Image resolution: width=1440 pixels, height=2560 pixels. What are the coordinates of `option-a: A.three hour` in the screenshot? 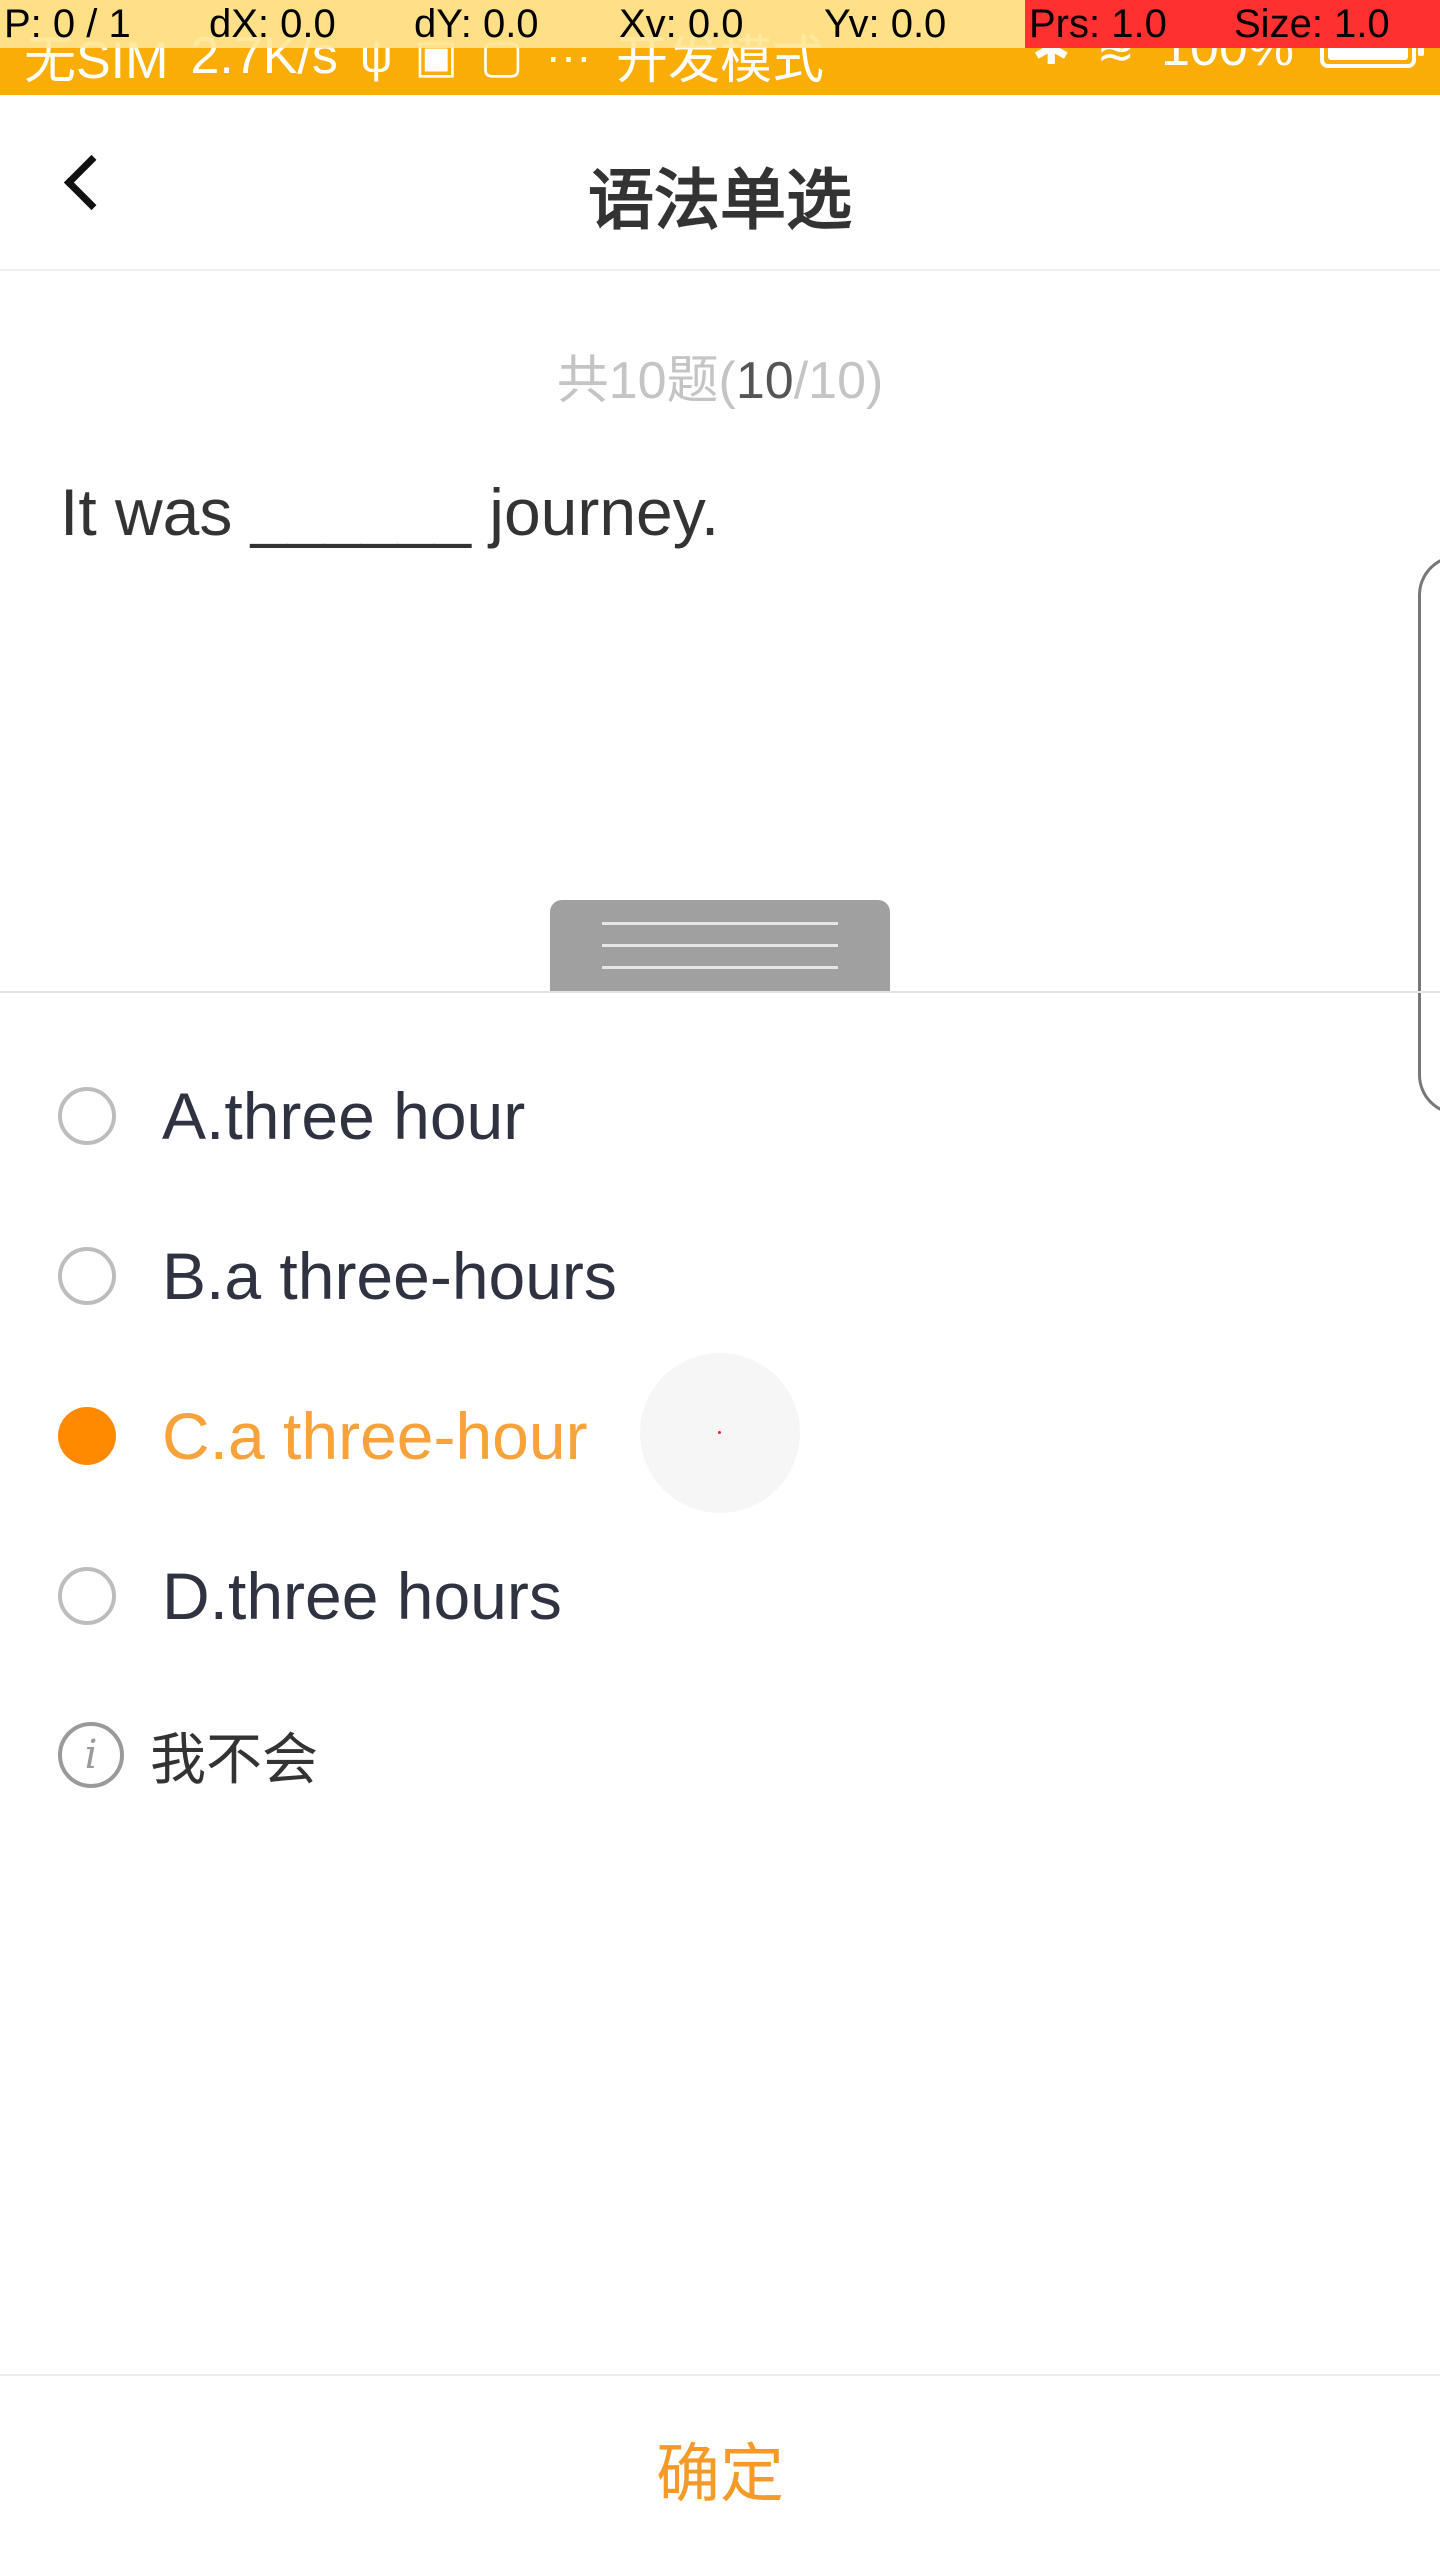 It's located at (291, 1116).